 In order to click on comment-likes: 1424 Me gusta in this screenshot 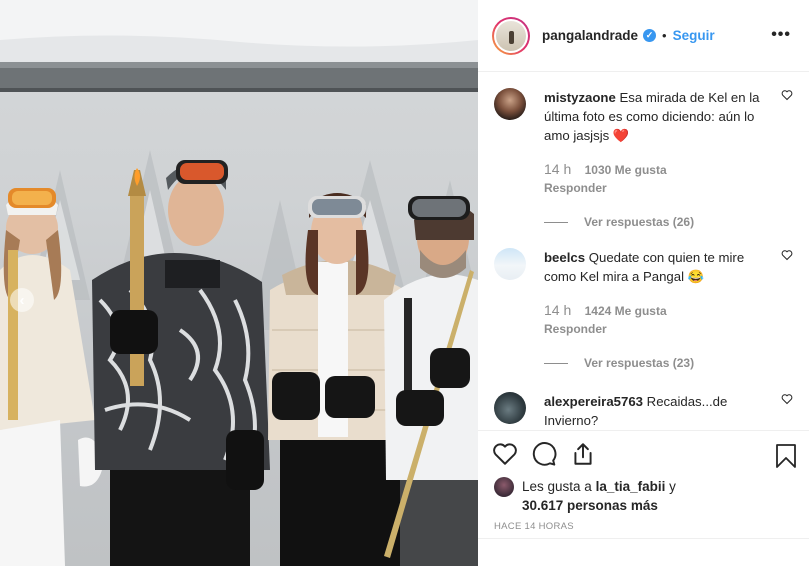, I will do `click(626, 311)`.